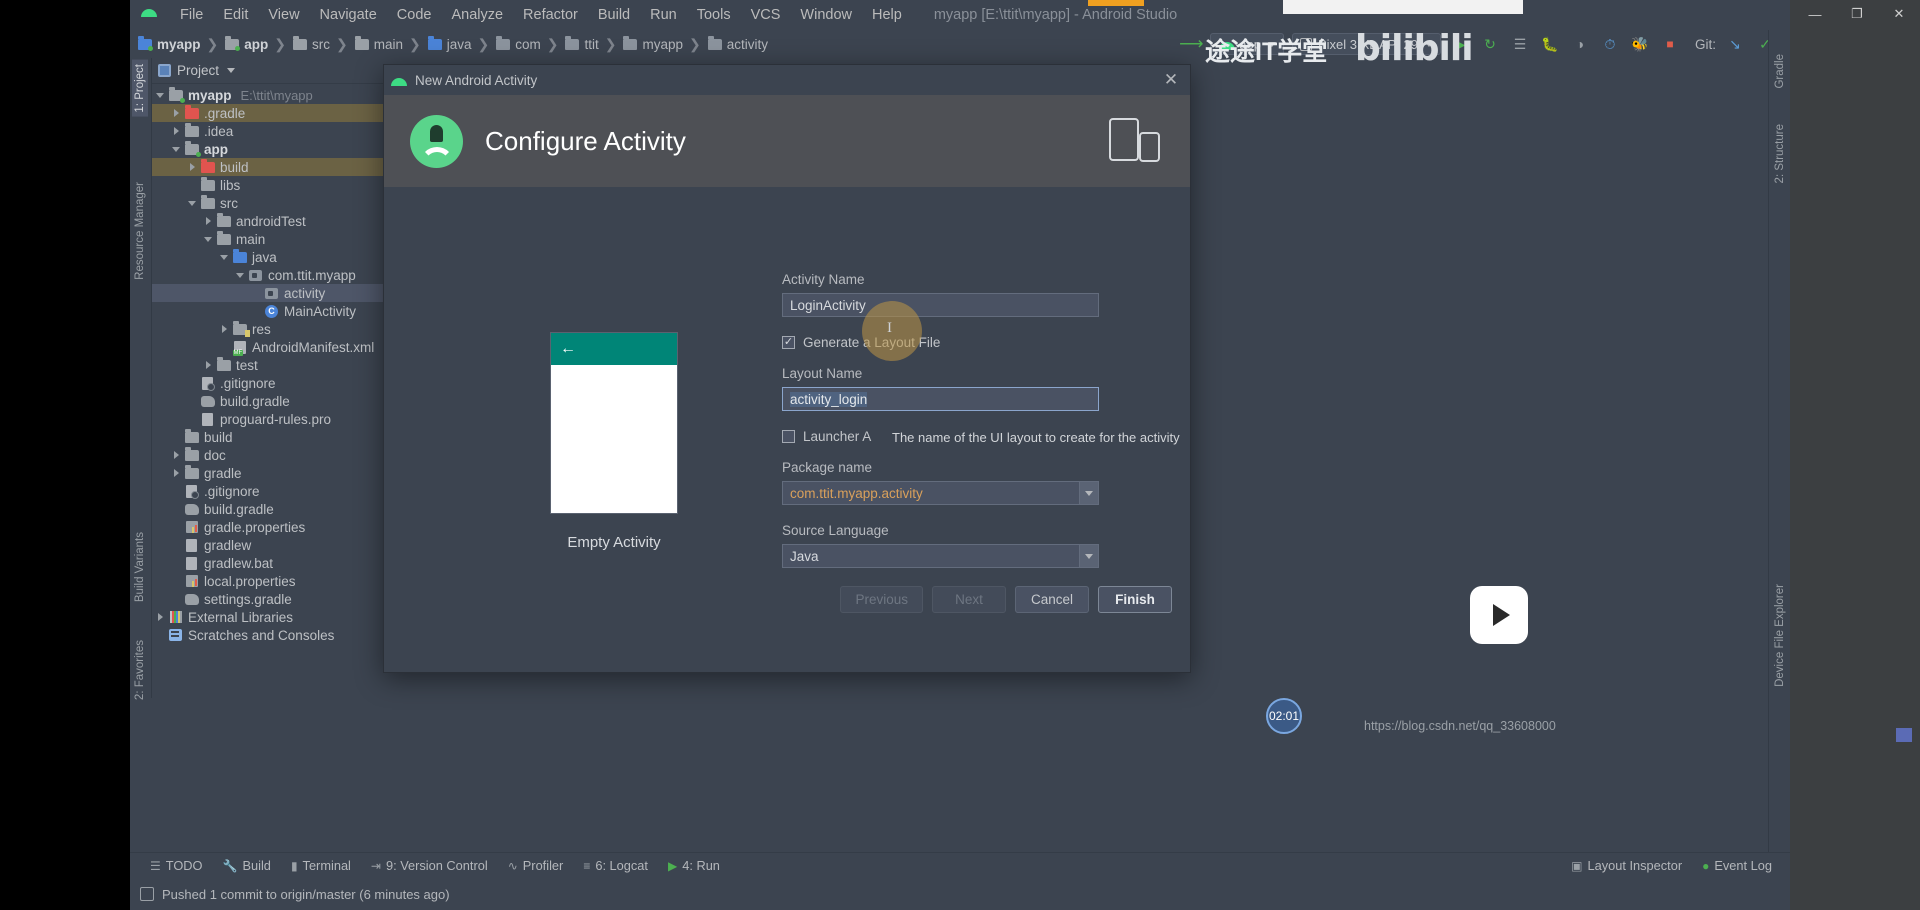 The image size is (1920, 910). What do you see at coordinates (450, 43) in the screenshot?
I see `breadcrumb-java: java` at bounding box center [450, 43].